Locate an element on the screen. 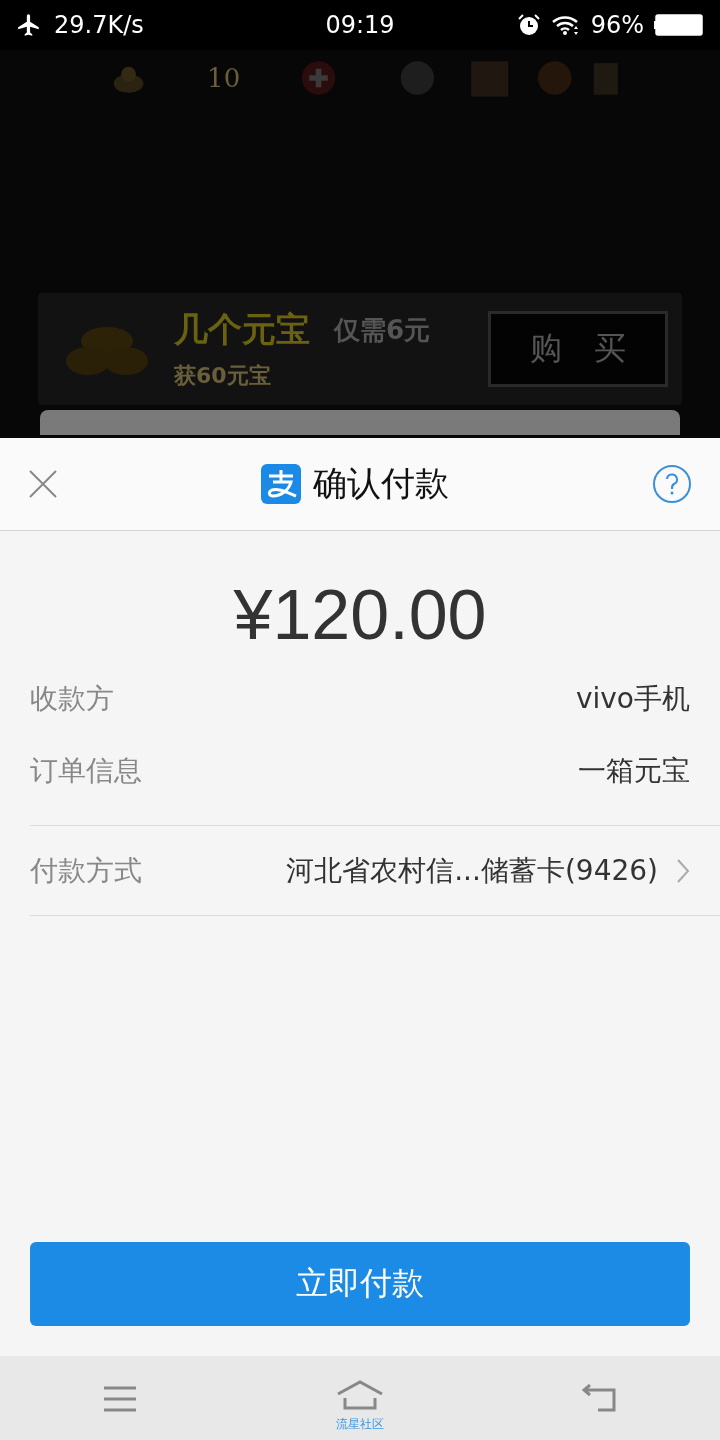 The width and height of the screenshot is (720, 1440). network-speed: 29.7K/s is located at coordinates (99, 25).